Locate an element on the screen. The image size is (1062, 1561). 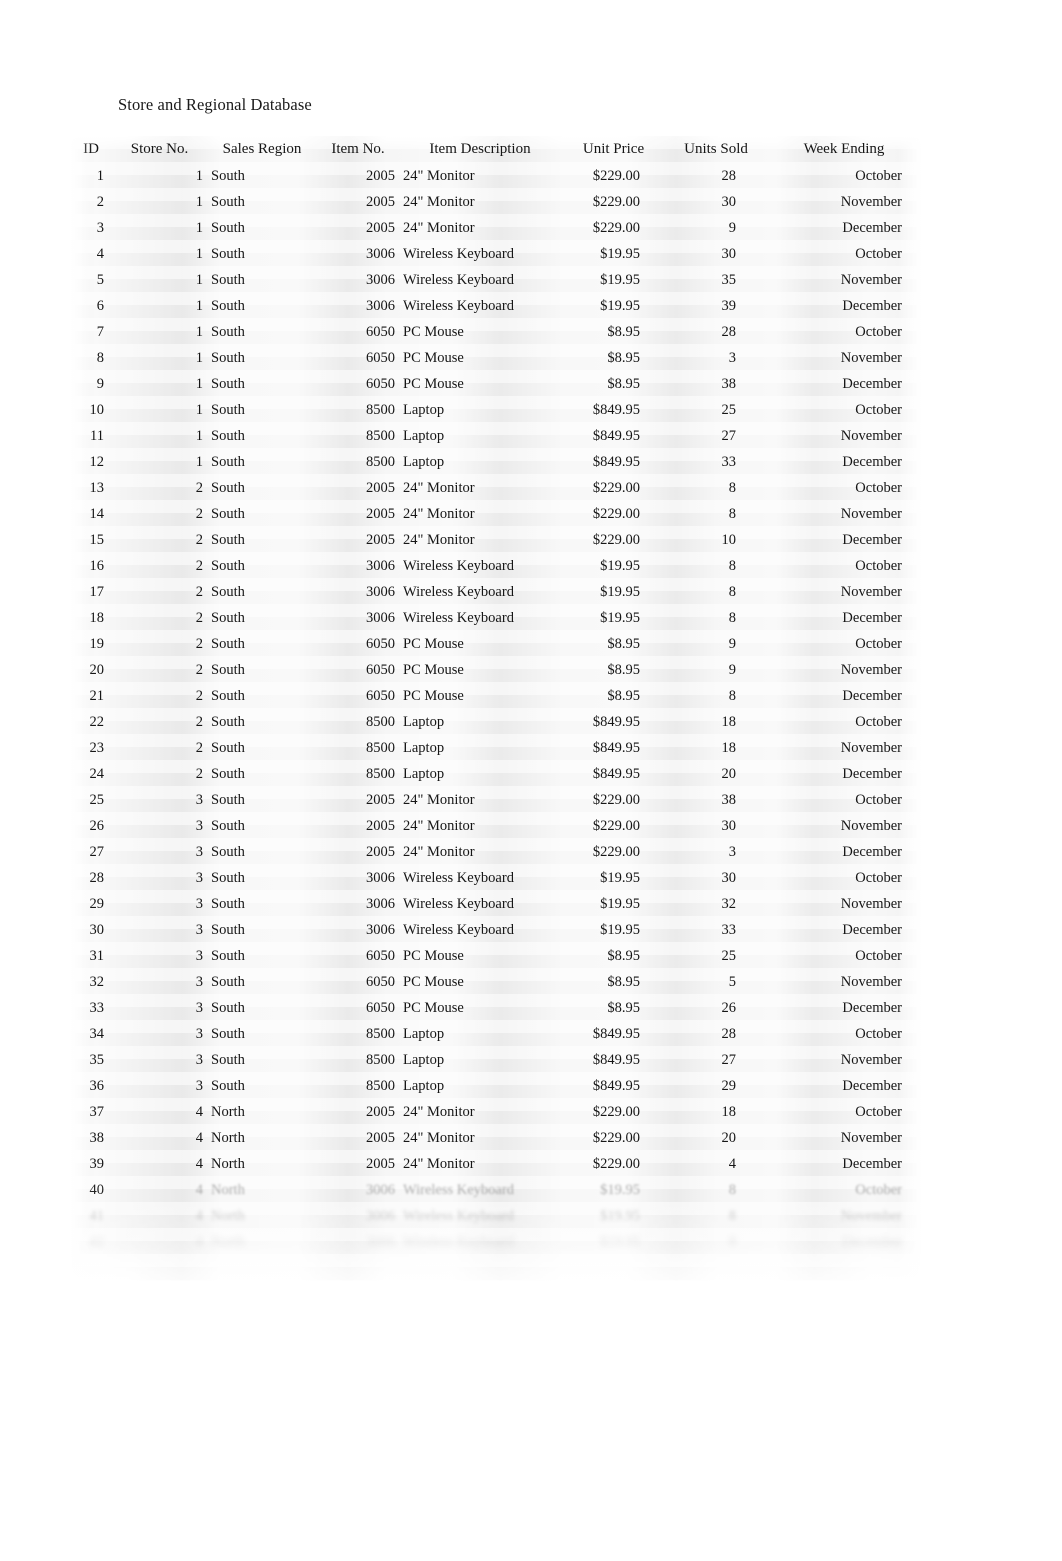
cell-id: 13 is located at coordinates (91, 488).